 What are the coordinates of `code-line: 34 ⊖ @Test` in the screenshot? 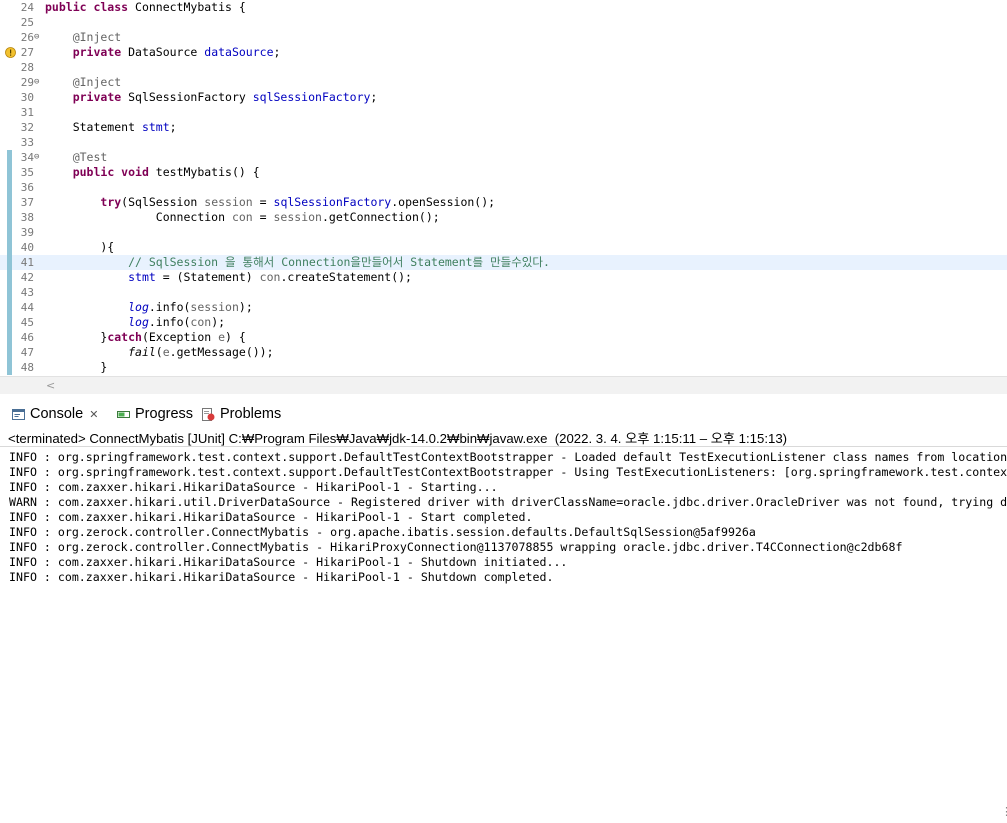 It's located at (503, 157).